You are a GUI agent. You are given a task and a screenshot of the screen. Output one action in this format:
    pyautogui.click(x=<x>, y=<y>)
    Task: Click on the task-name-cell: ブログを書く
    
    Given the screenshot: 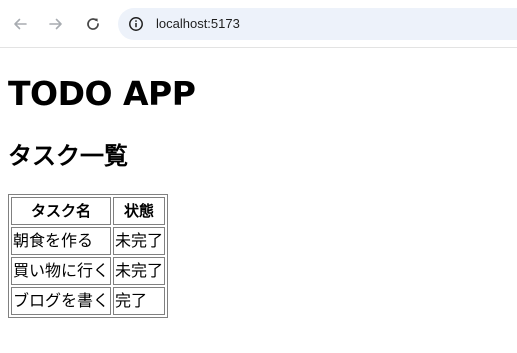 What is the action you would take?
    pyautogui.click(x=61, y=301)
    